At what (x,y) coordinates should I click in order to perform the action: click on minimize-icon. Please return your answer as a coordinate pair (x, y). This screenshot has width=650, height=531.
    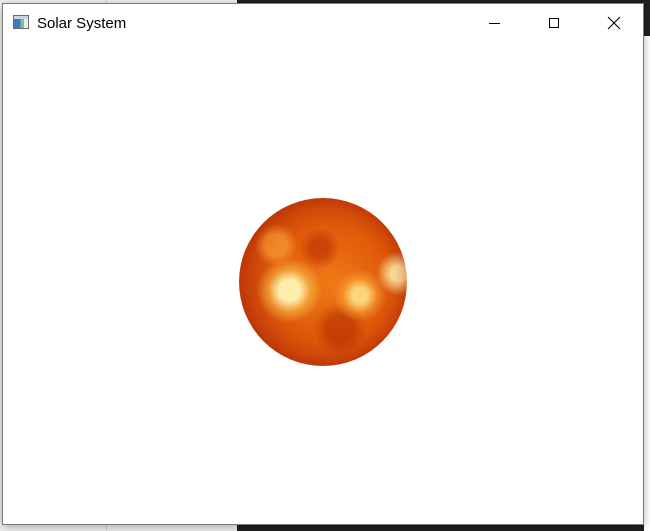
    Looking at the image, I should click on (494, 23).